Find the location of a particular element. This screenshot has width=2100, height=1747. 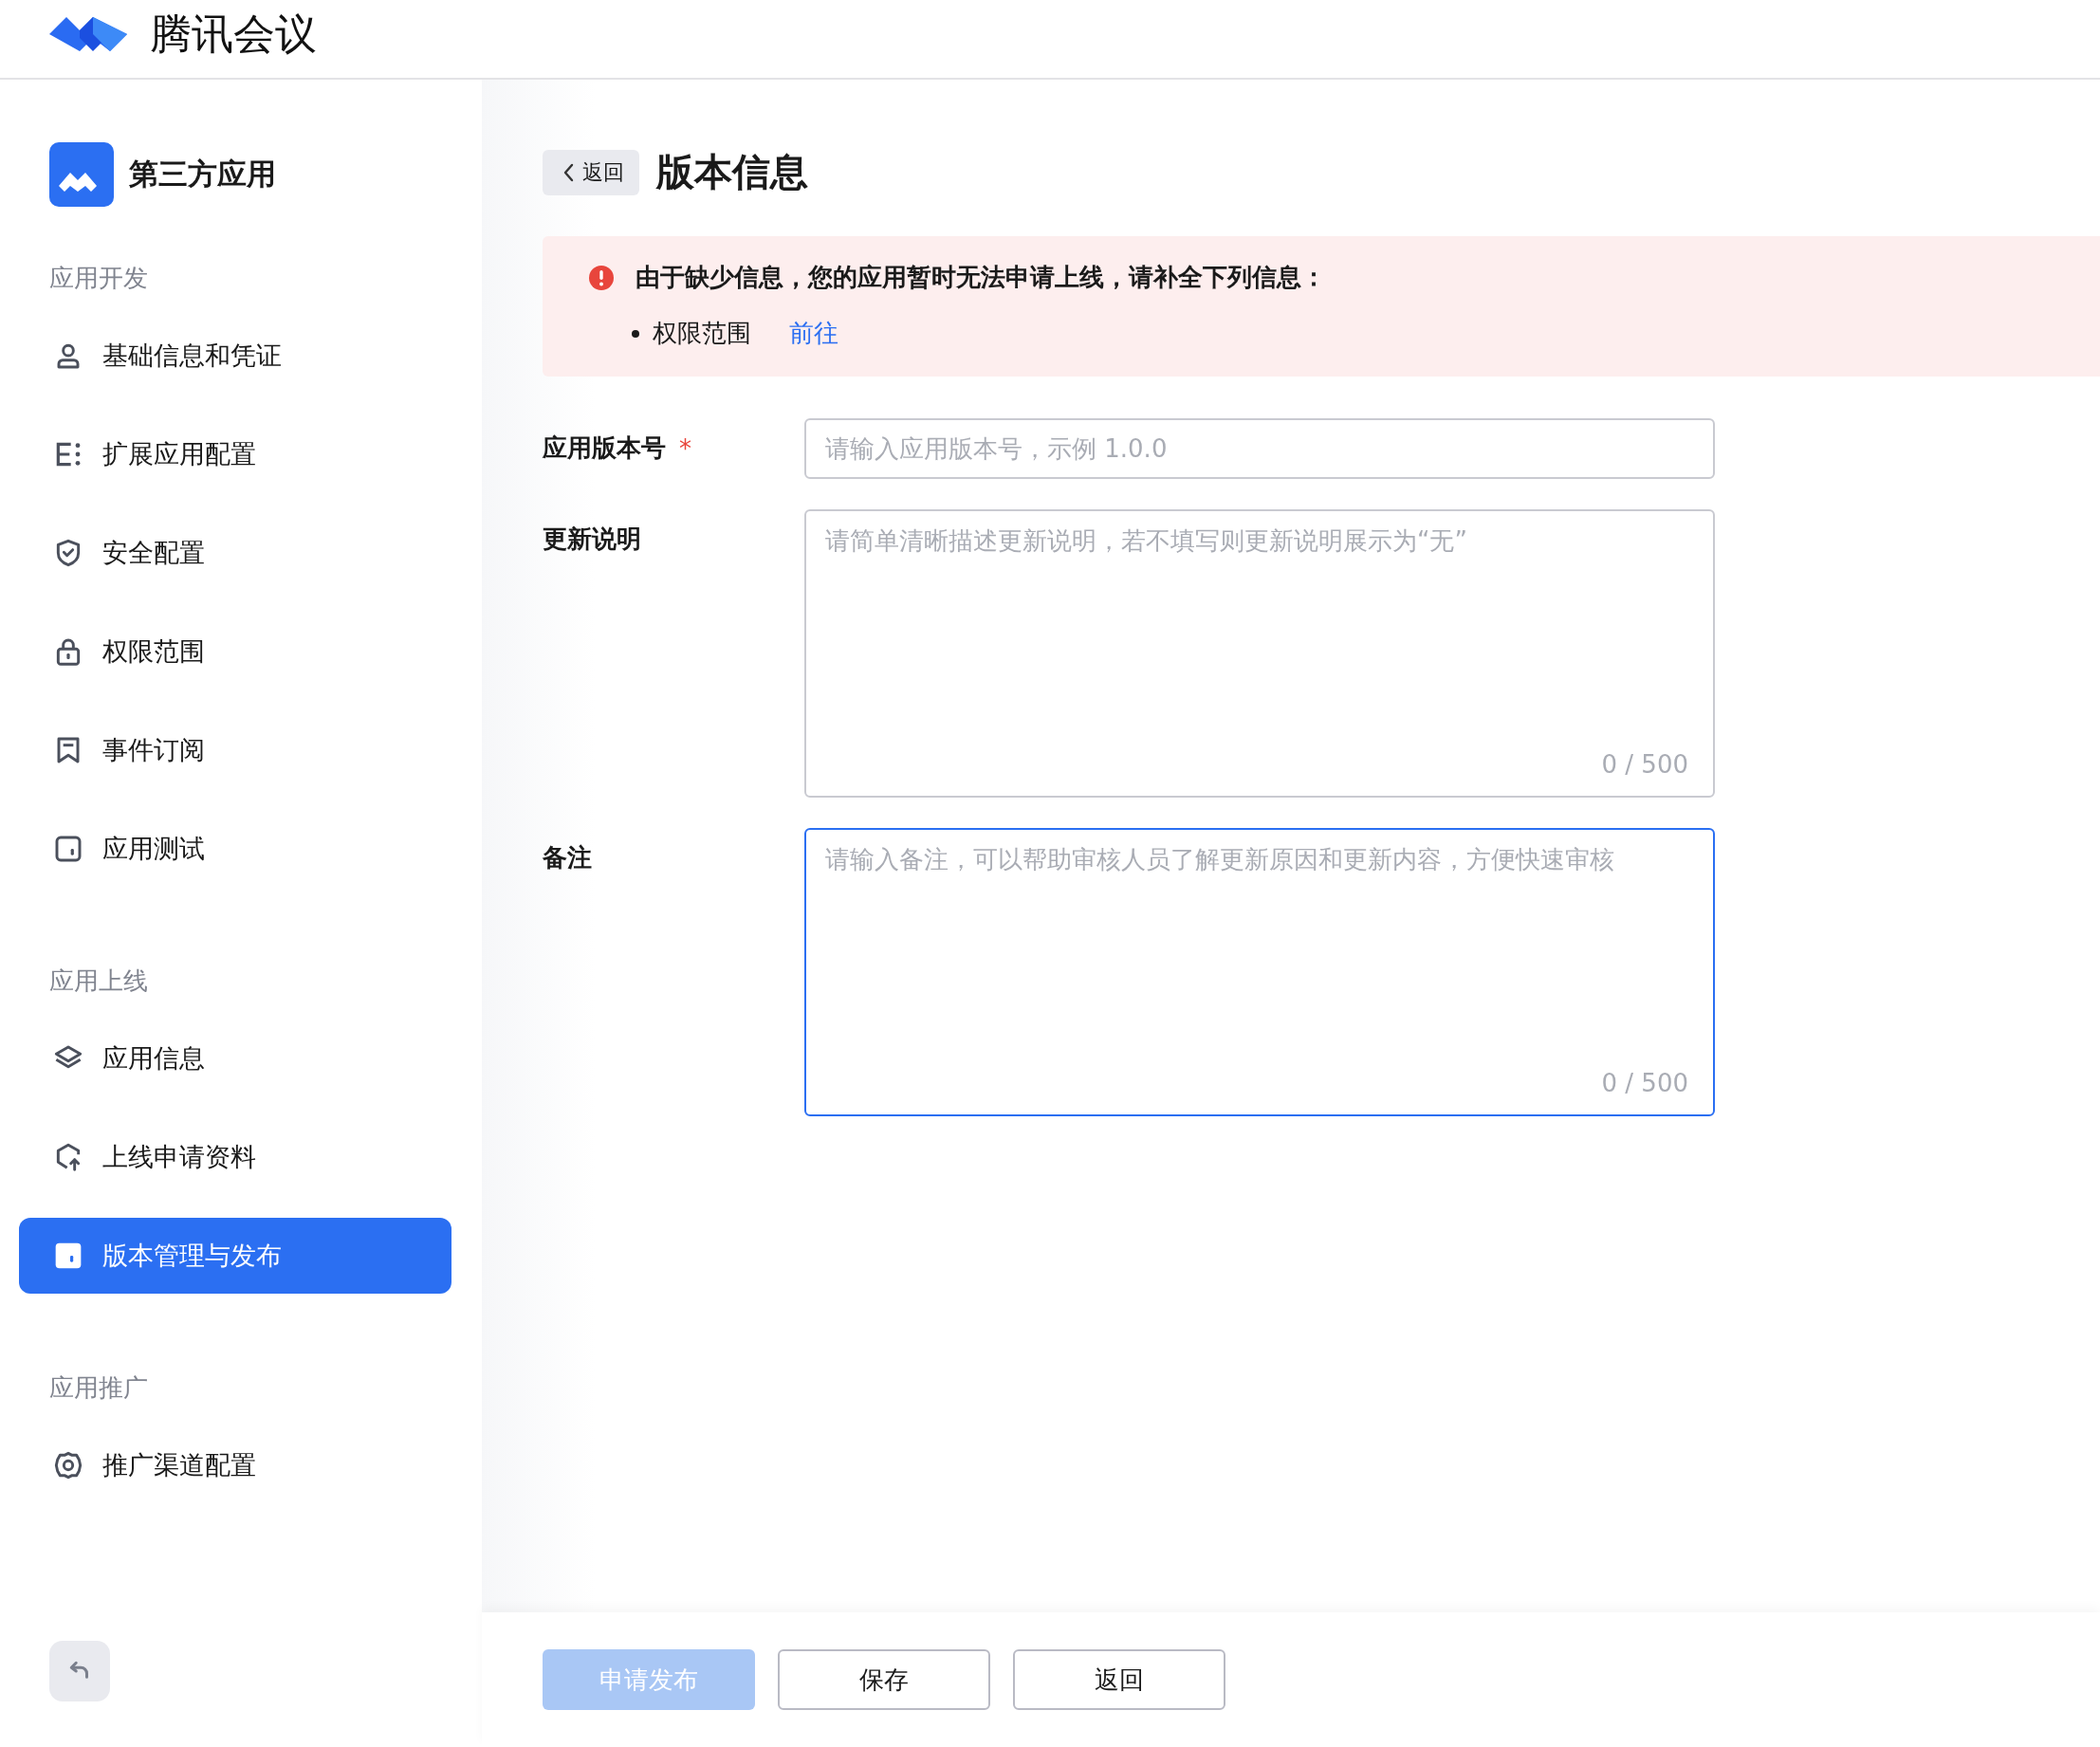

missing-item: 权限范围 is located at coordinates (702, 334).